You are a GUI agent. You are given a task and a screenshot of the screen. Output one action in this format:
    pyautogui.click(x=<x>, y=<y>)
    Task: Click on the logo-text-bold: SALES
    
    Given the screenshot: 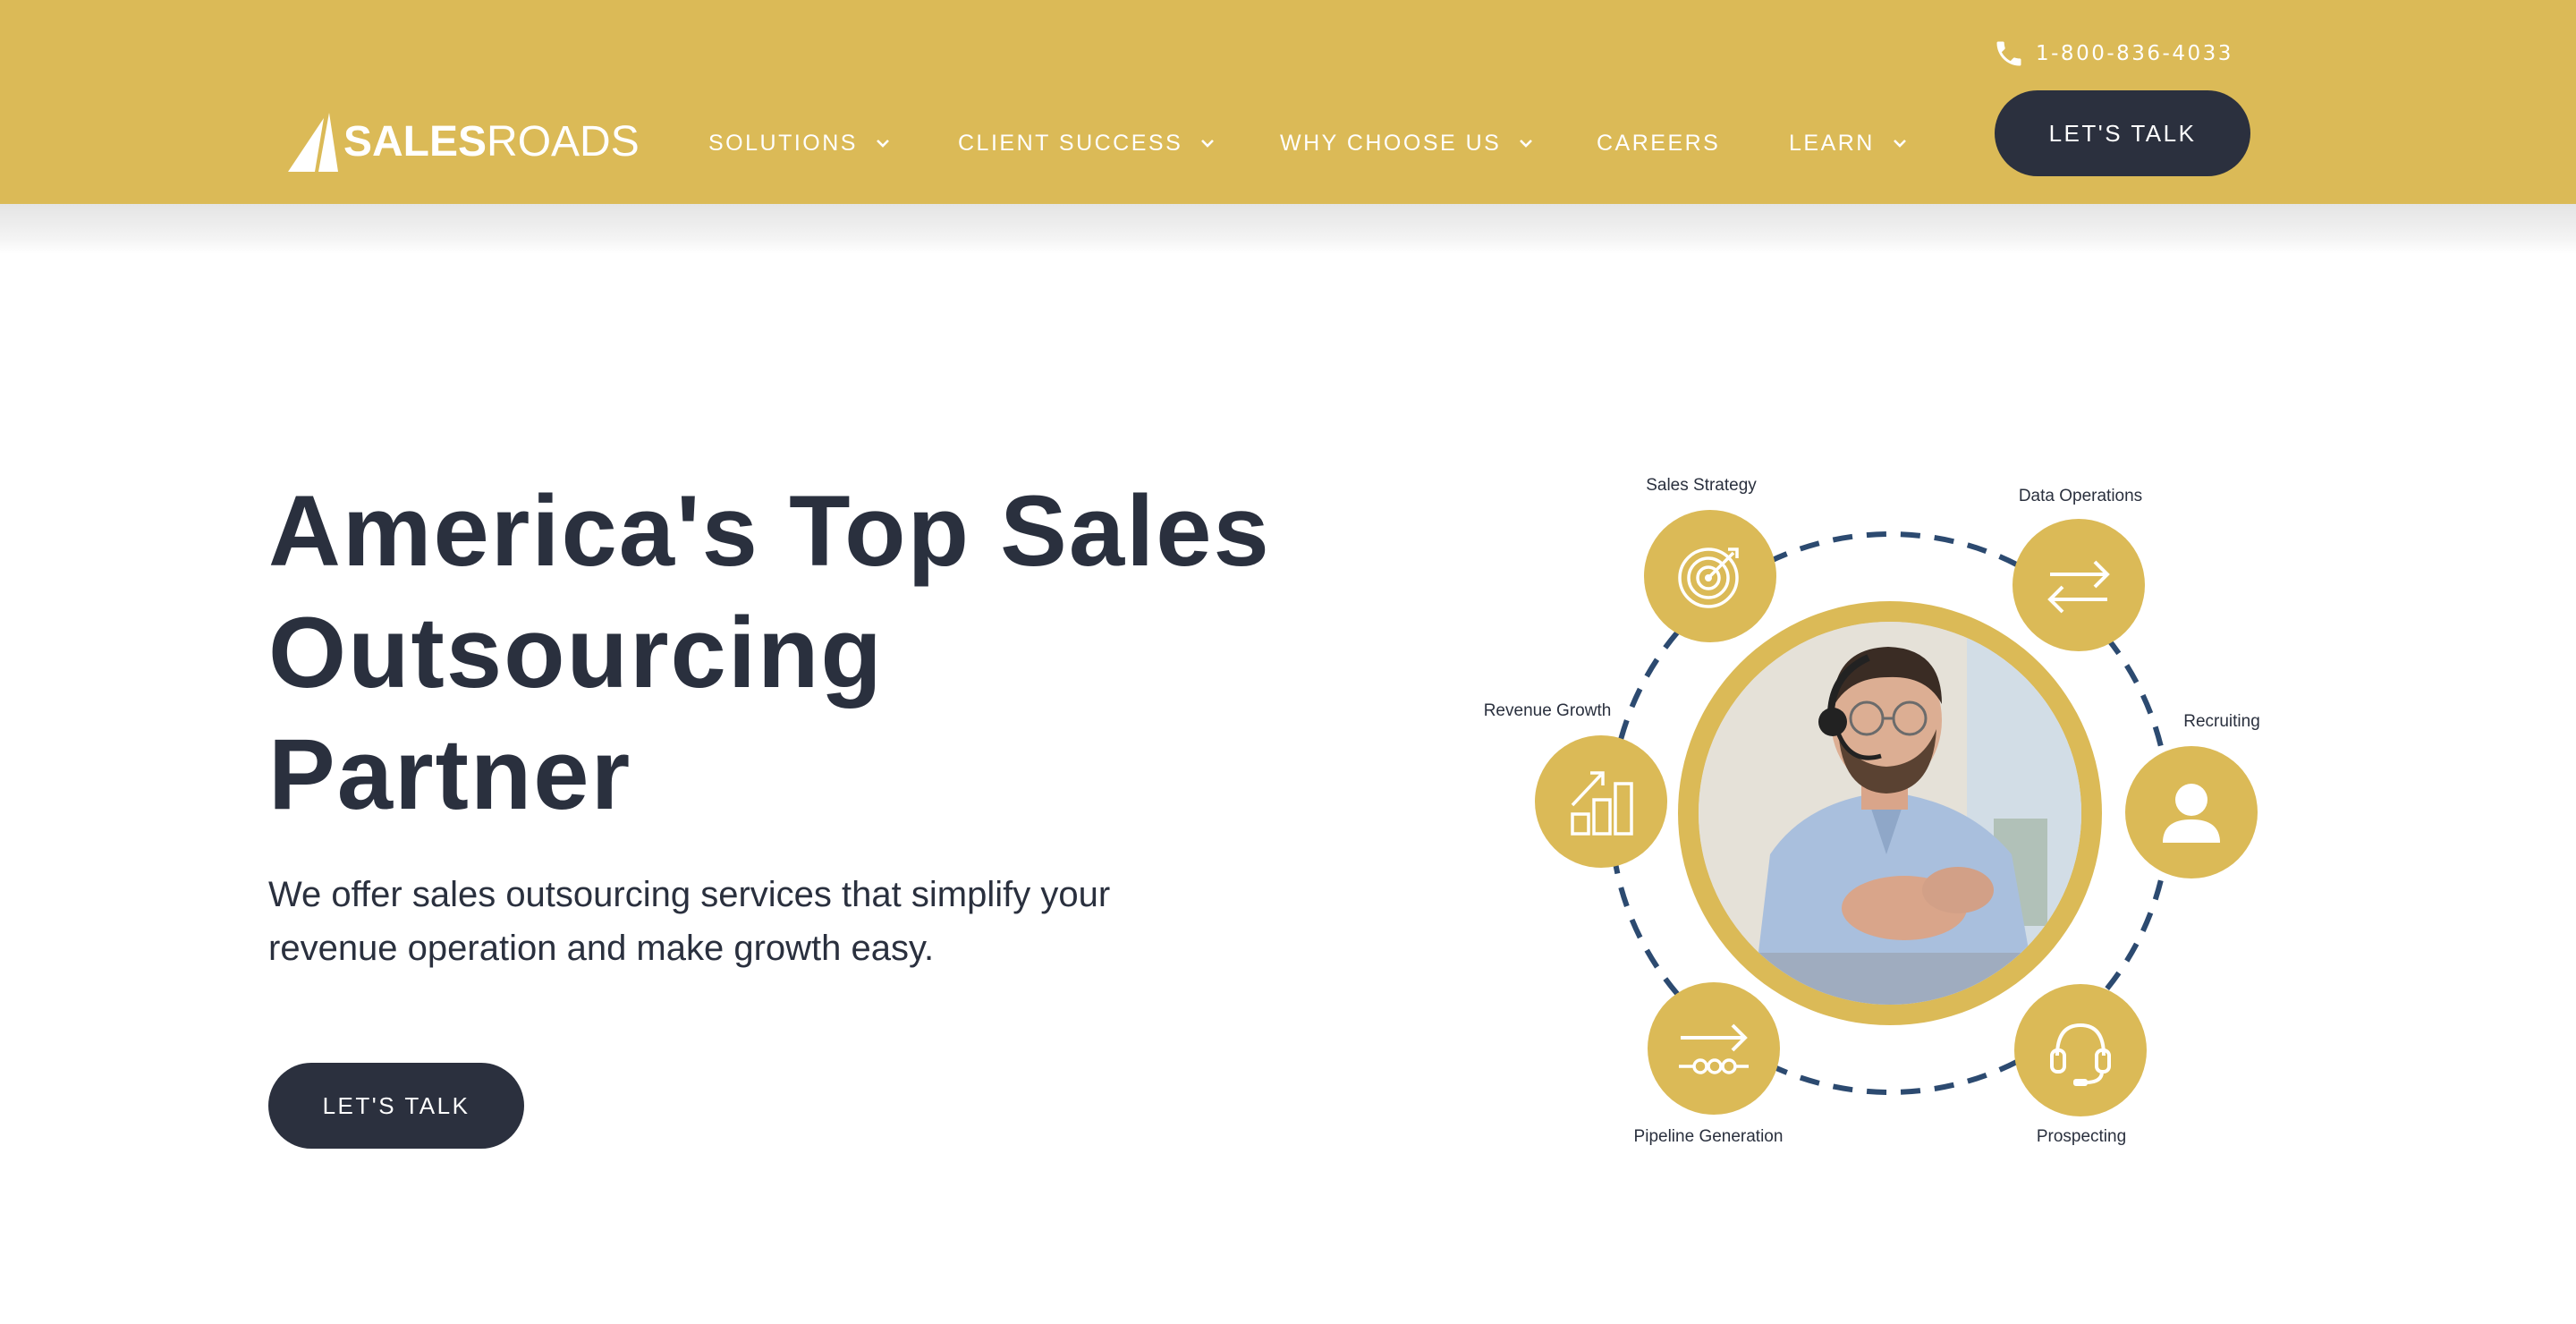 What is the action you would take?
    pyautogui.click(x=415, y=142)
    